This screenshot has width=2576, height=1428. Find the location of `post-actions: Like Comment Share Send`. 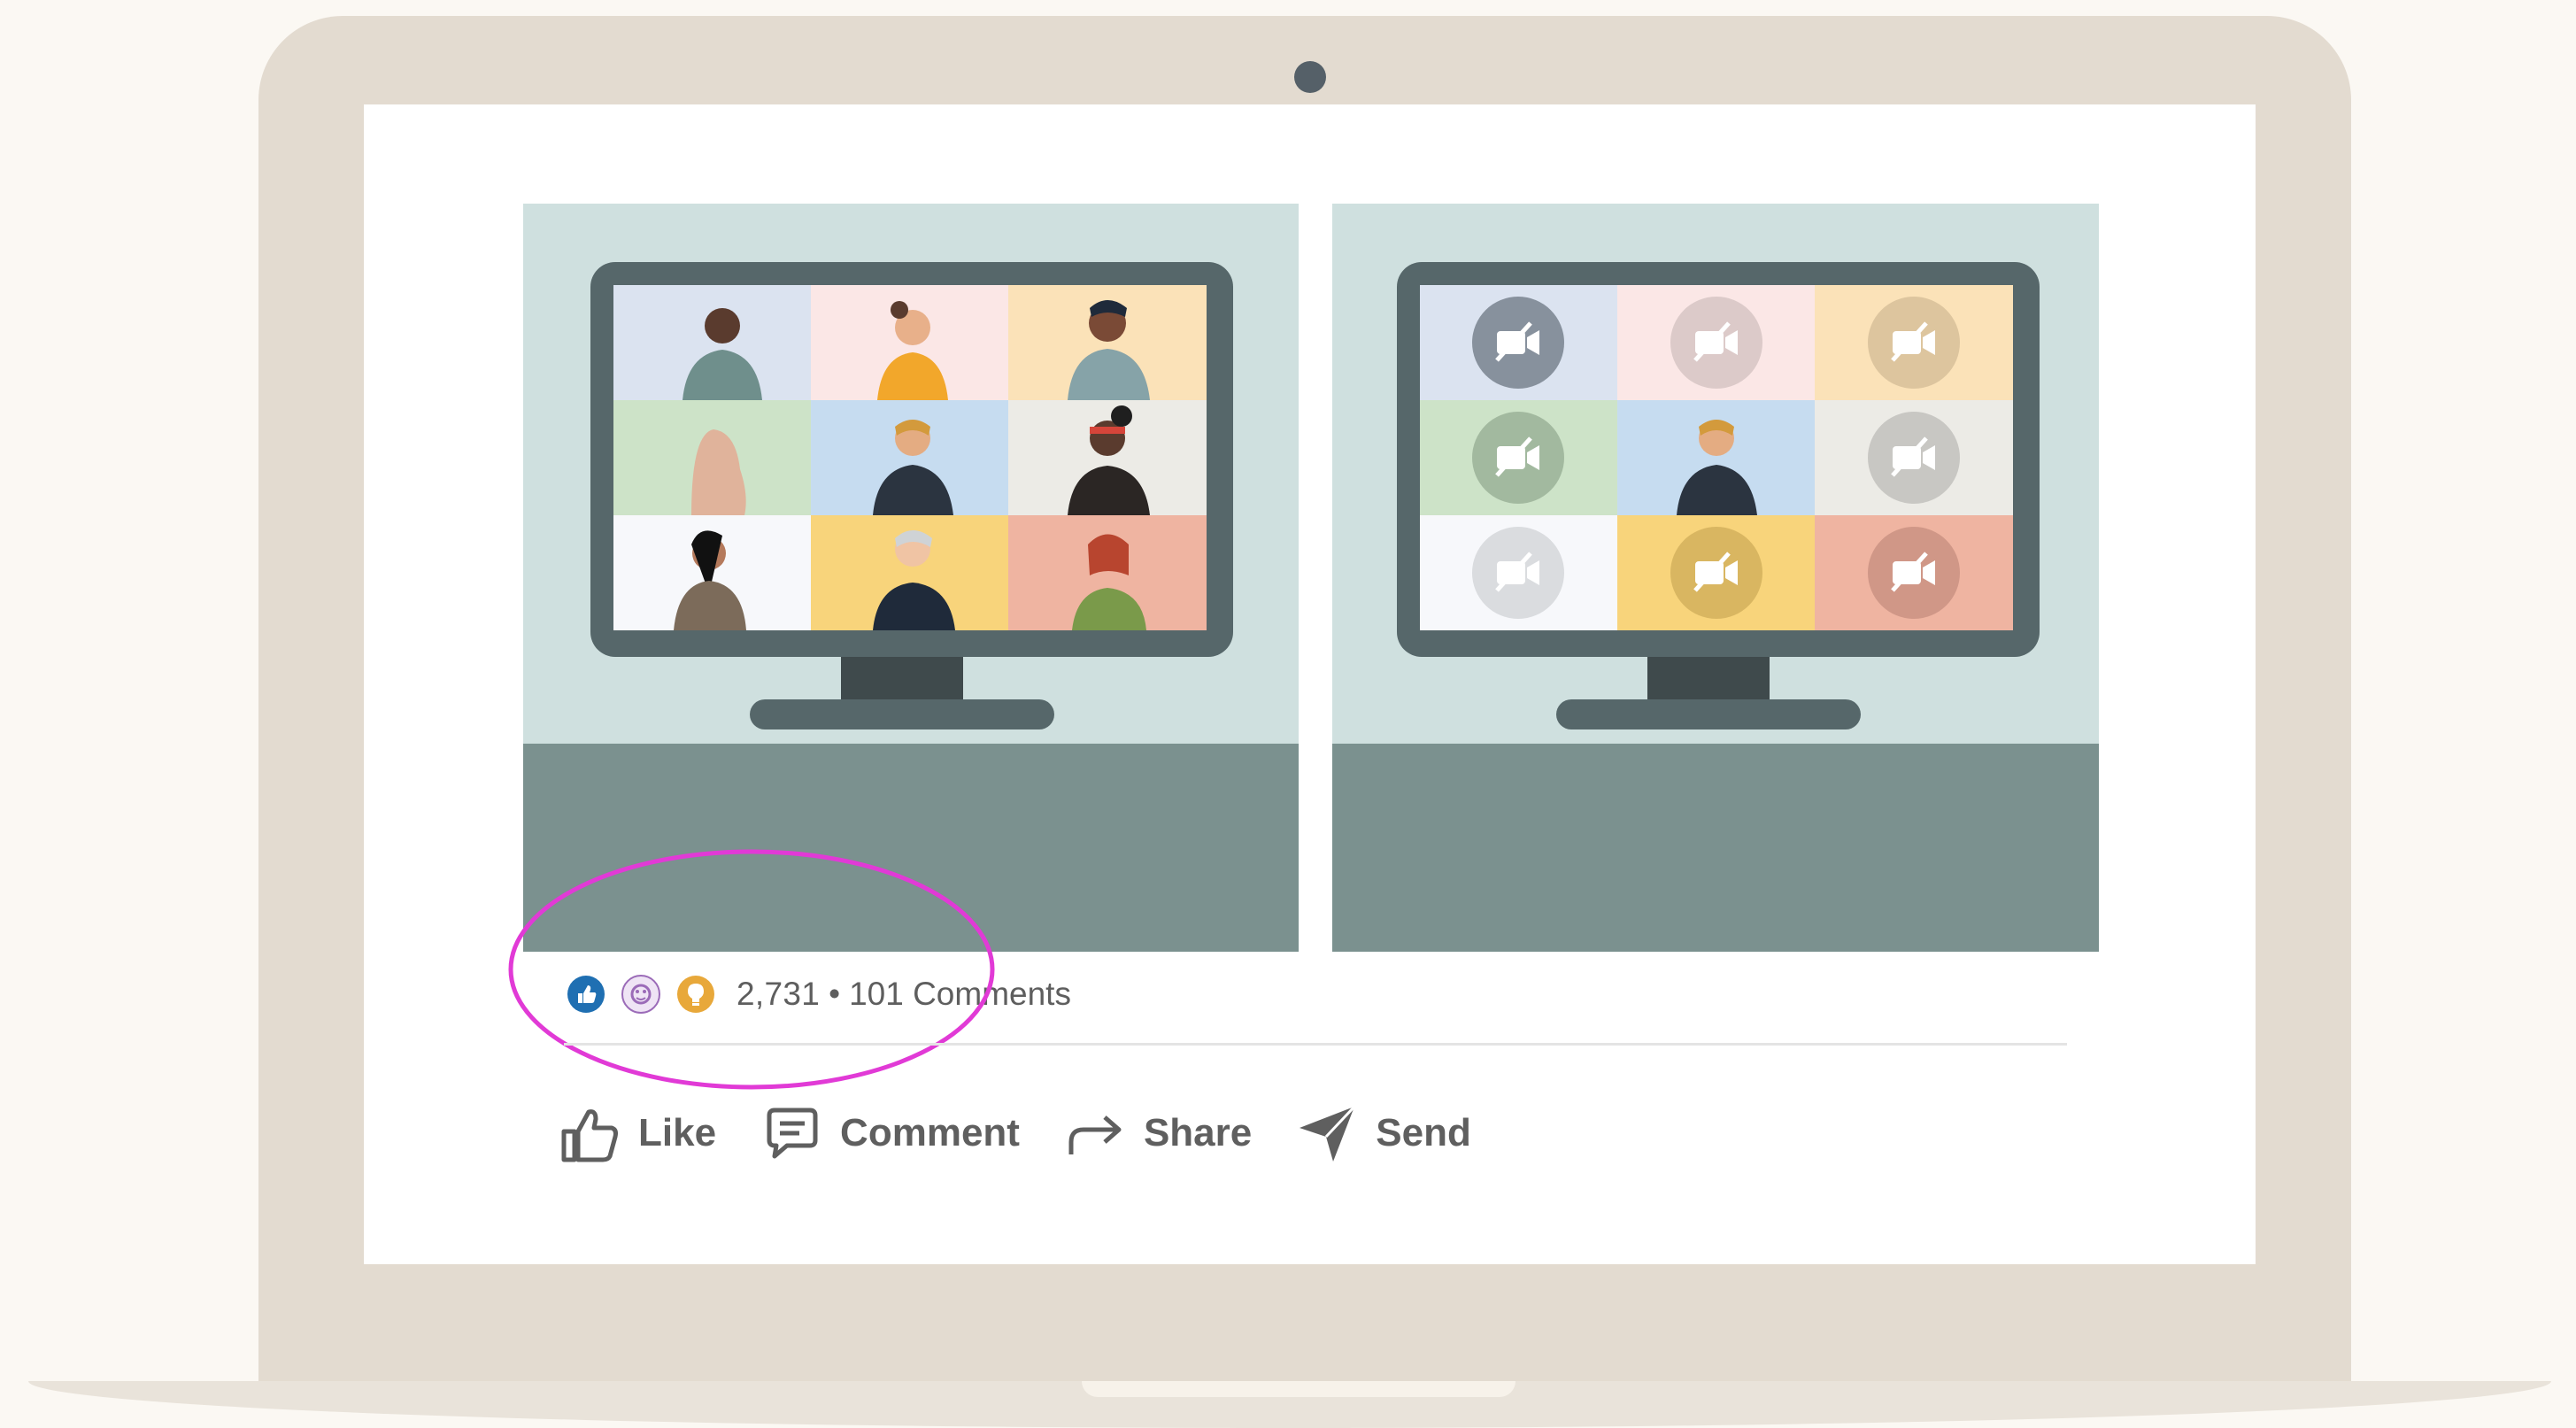

post-actions: Like Comment Share Send is located at coordinates (1015, 1133).